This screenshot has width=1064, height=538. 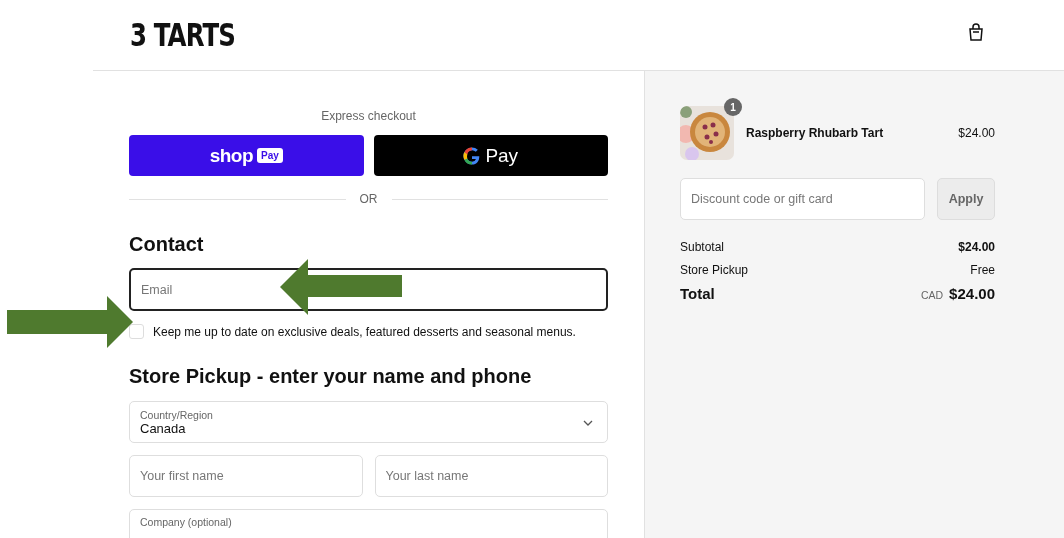 I want to click on product-name: Raspberry Rhubarb Tart, so click(x=815, y=133).